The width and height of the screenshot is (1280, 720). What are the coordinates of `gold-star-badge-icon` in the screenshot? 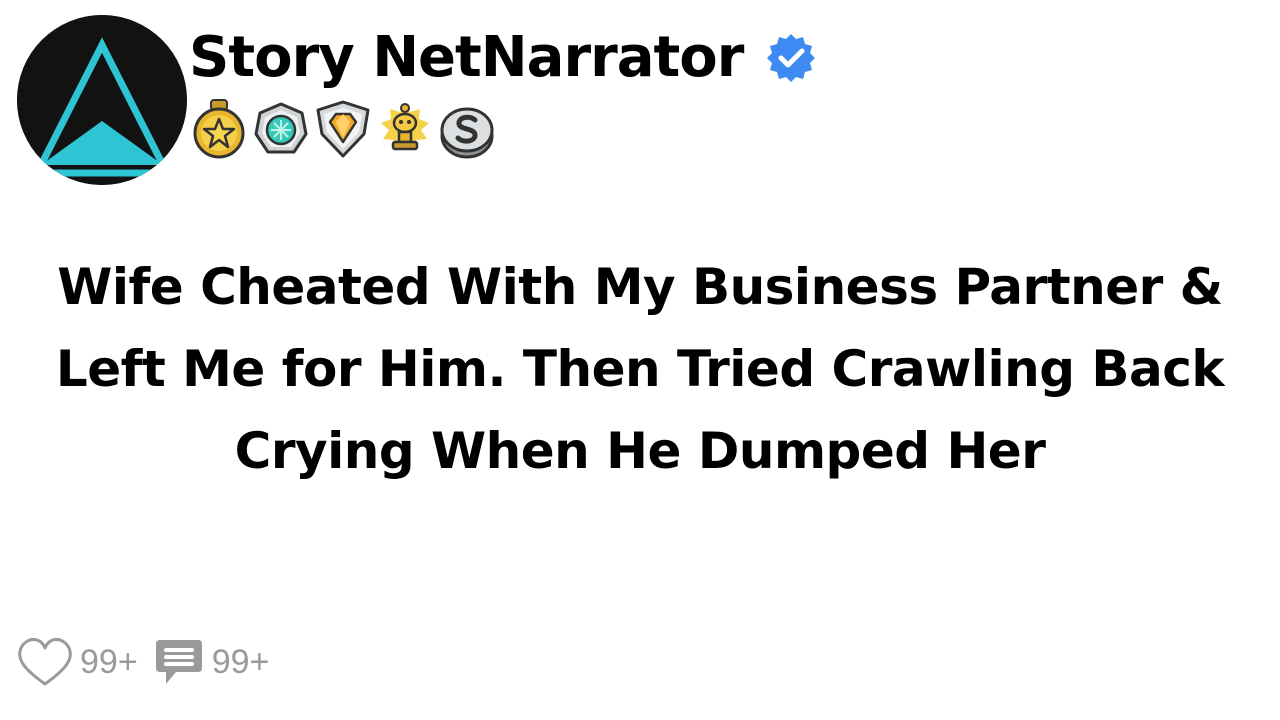 It's located at (219, 129).